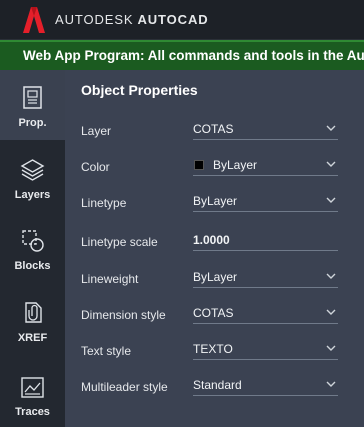 This screenshot has width=364, height=427. What do you see at coordinates (173, 19) in the screenshot?
I see `brand-autocad: AUTOCAD` at bounding box center [173, 19].